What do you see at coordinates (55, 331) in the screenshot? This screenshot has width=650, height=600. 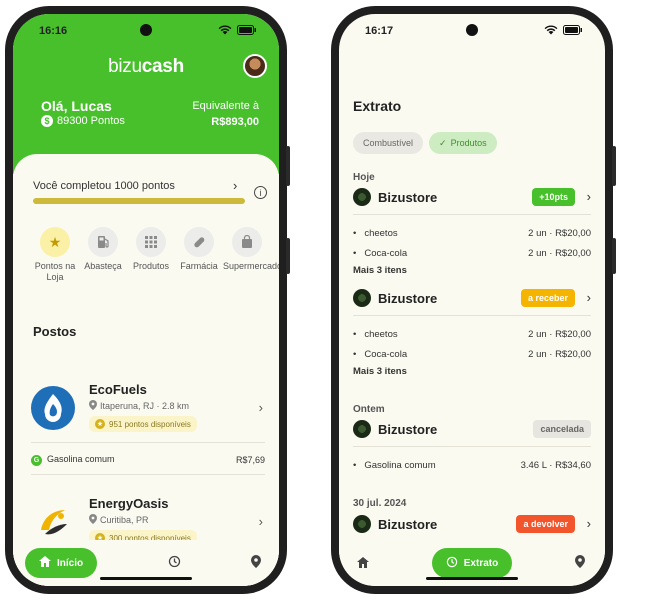 I see `section-title: Postos` at bounding box center [55, 331].